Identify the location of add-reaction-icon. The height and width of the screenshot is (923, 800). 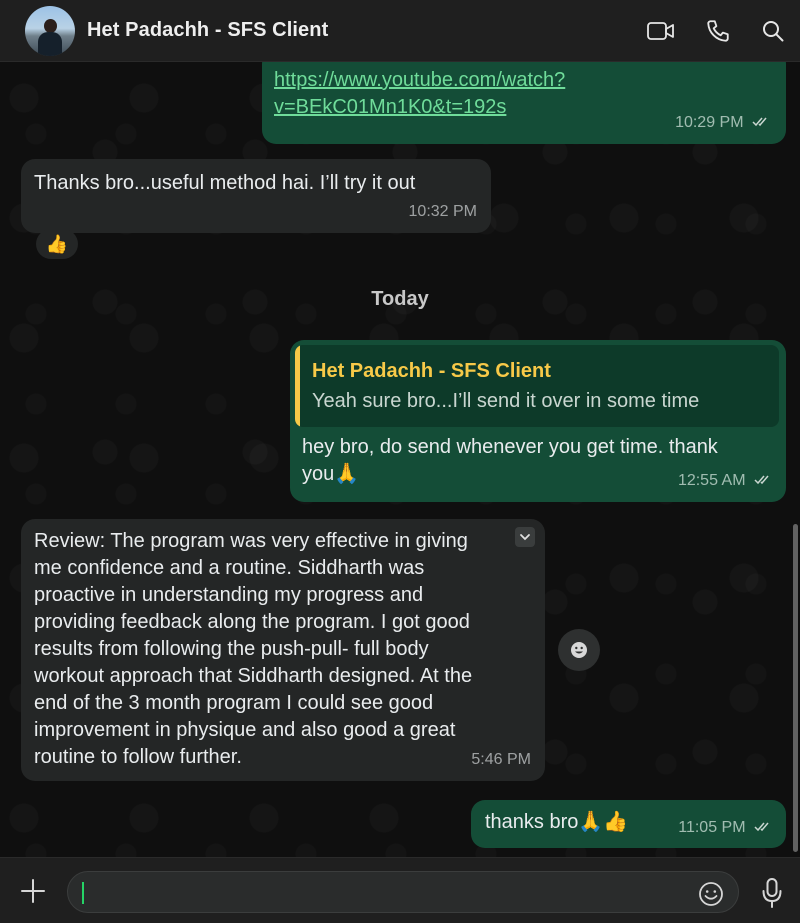
(579, 650).